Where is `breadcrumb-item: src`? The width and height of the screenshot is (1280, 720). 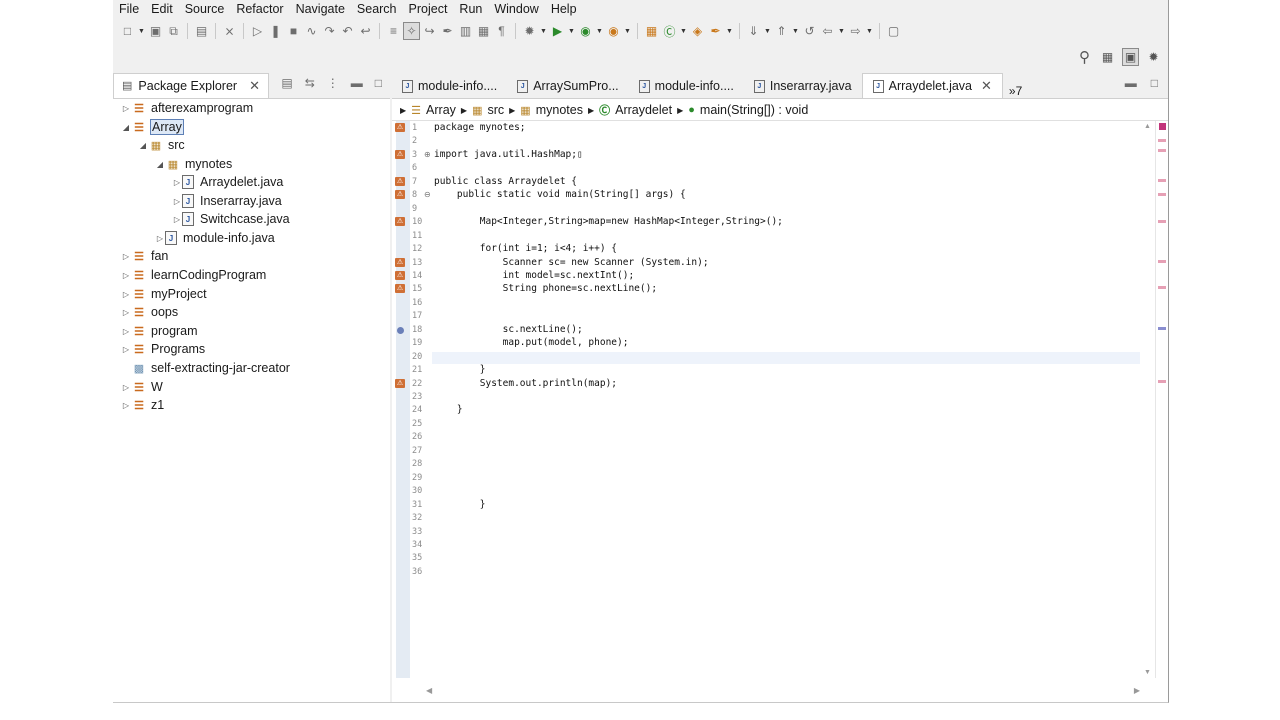
breadcrumb-item: src is located at coordinates (495, 110).